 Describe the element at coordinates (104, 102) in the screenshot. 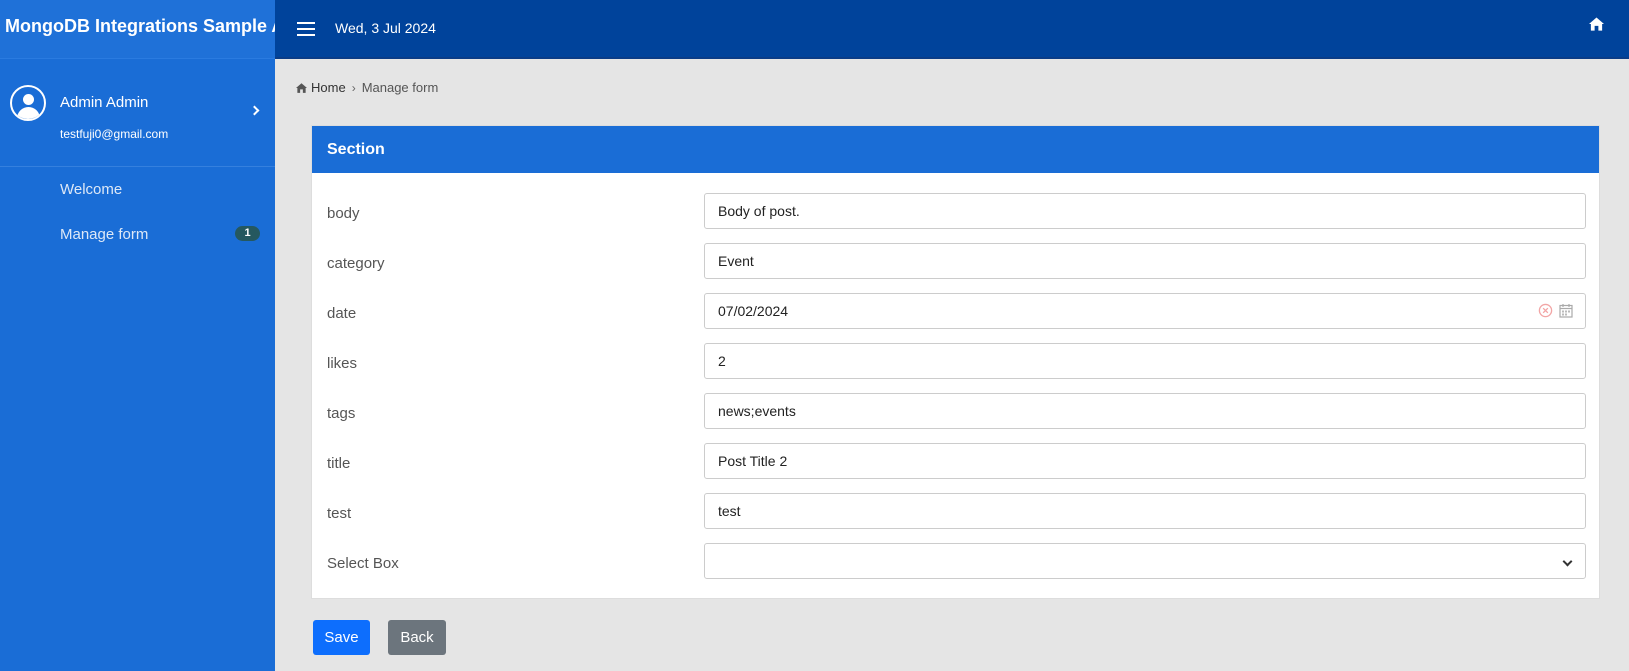

I see `user-name: Admin Admin` at that location.